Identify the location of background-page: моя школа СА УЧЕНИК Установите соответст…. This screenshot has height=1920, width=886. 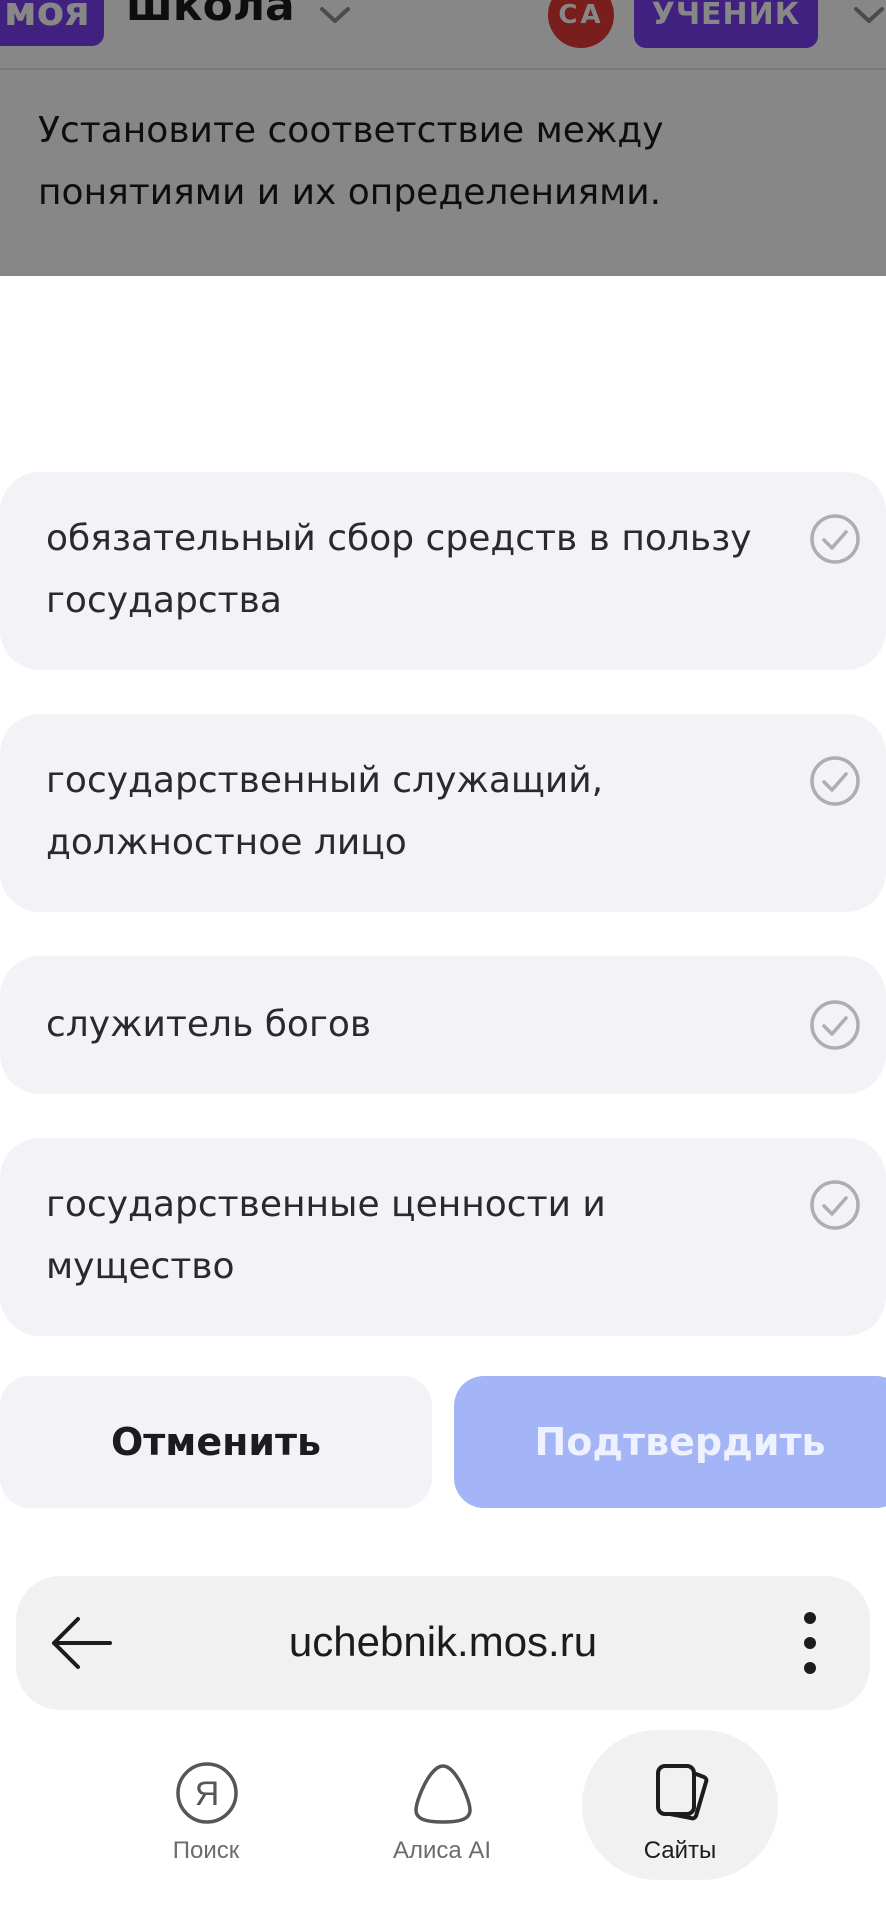
(443, 138).